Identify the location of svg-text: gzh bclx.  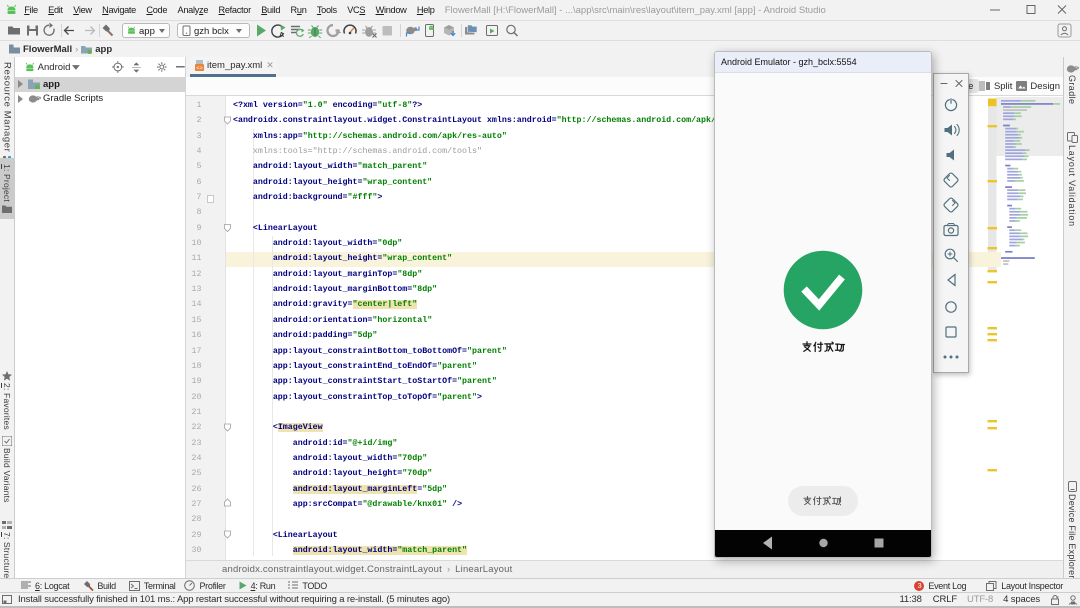
(211, 31).